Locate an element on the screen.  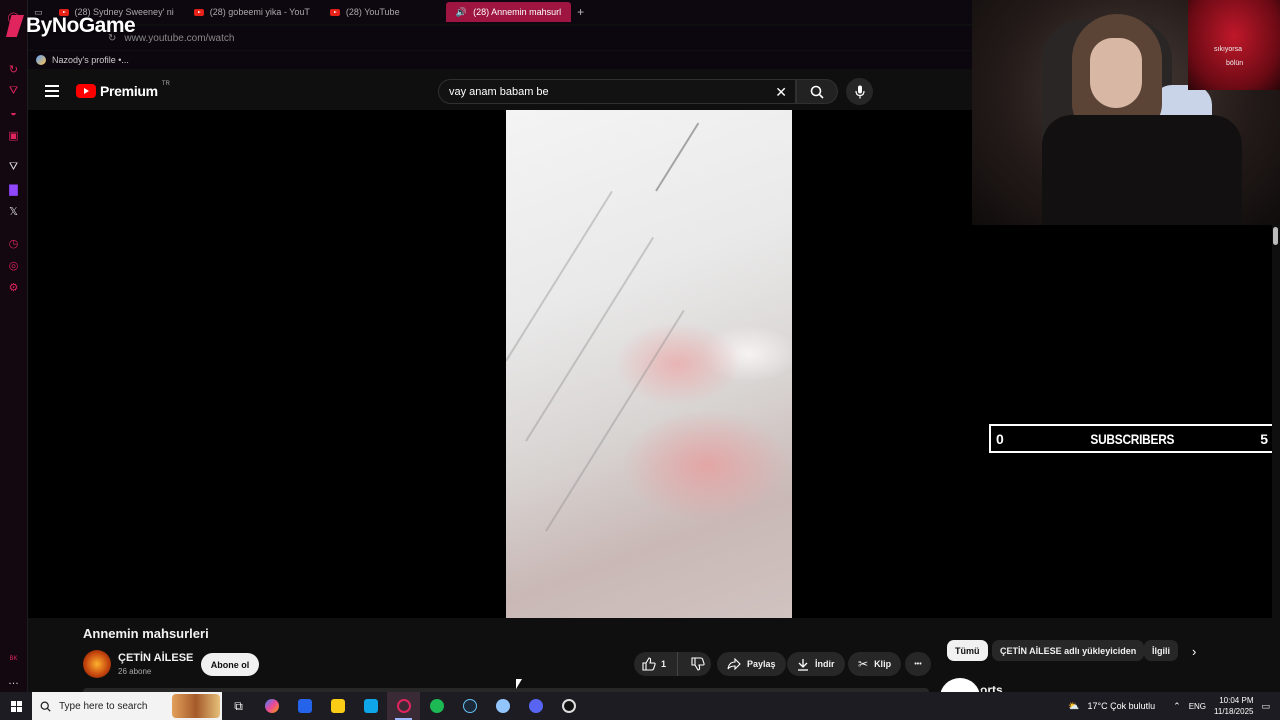
taskbar-mail is located at coordinates (370, 706).